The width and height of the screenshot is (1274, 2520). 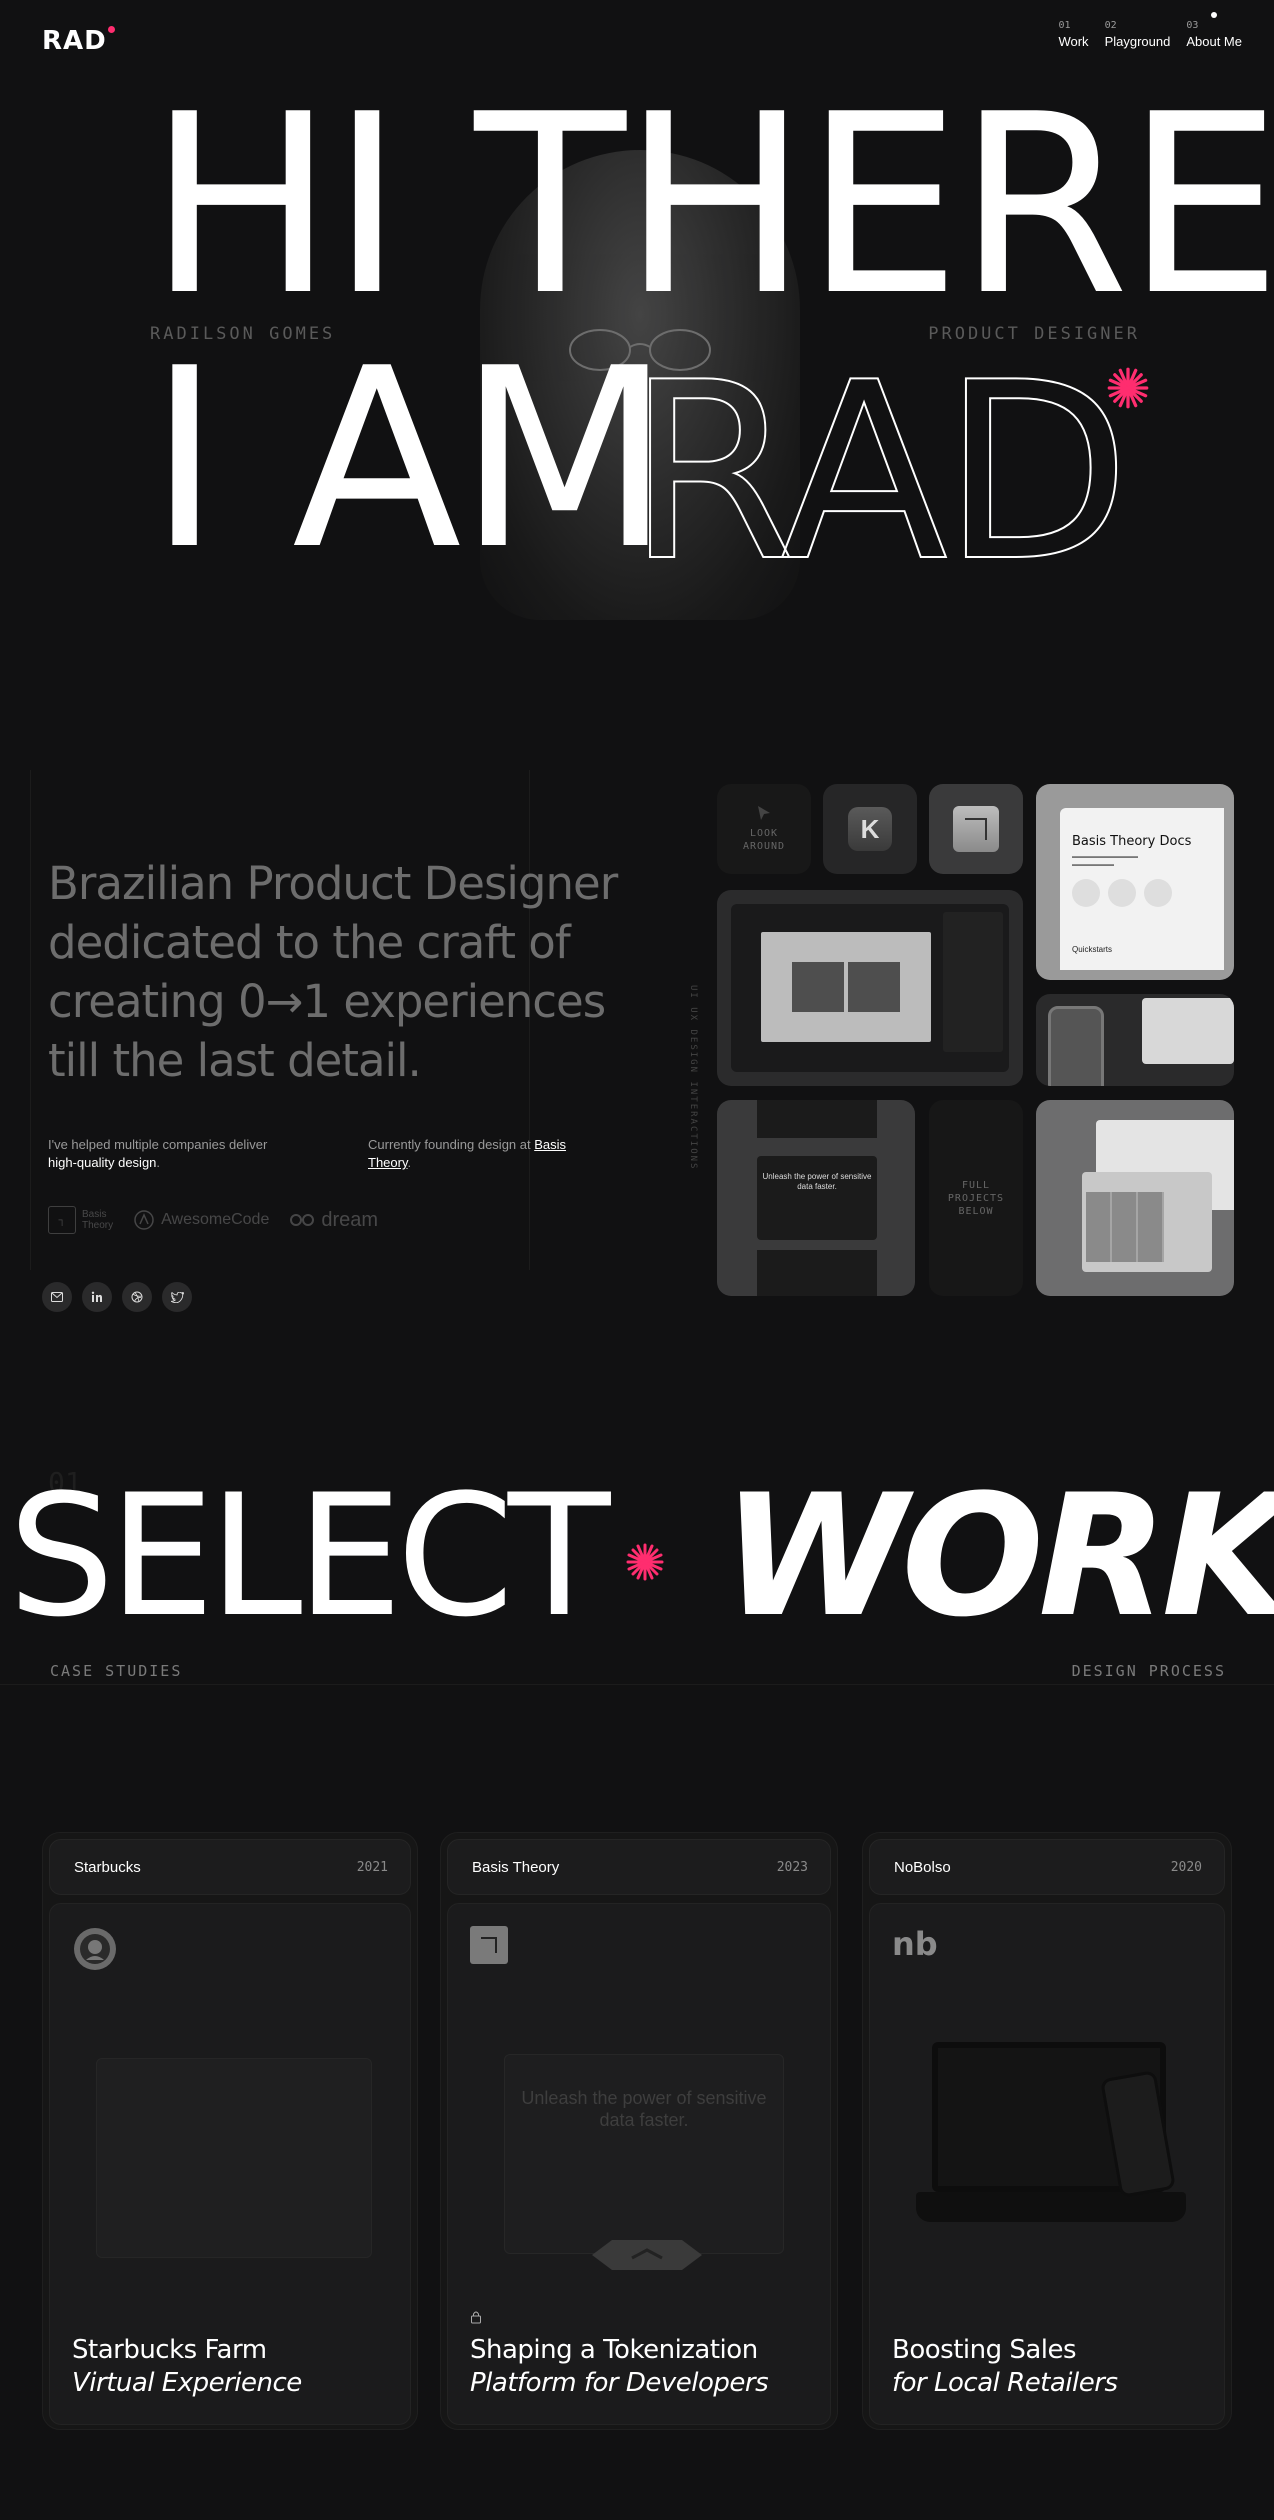 What do you see at coordinates (1047, 1867) in the screenshot?
I see `card-header: NoBolso 2020` at bounding box center [1047, 1867].